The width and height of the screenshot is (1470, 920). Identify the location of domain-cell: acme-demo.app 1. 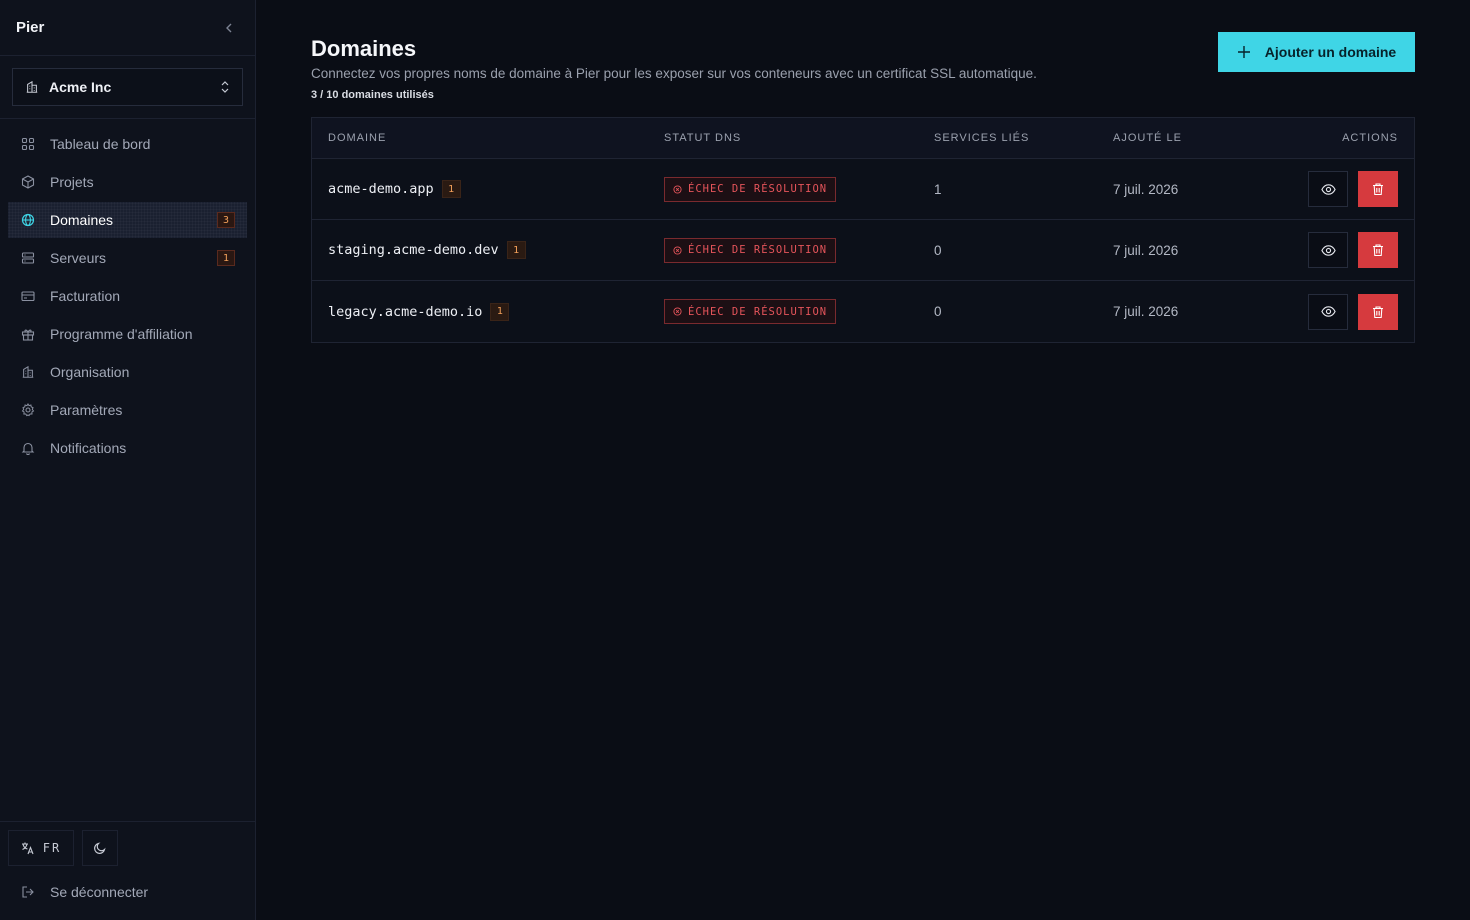
(496, 189).